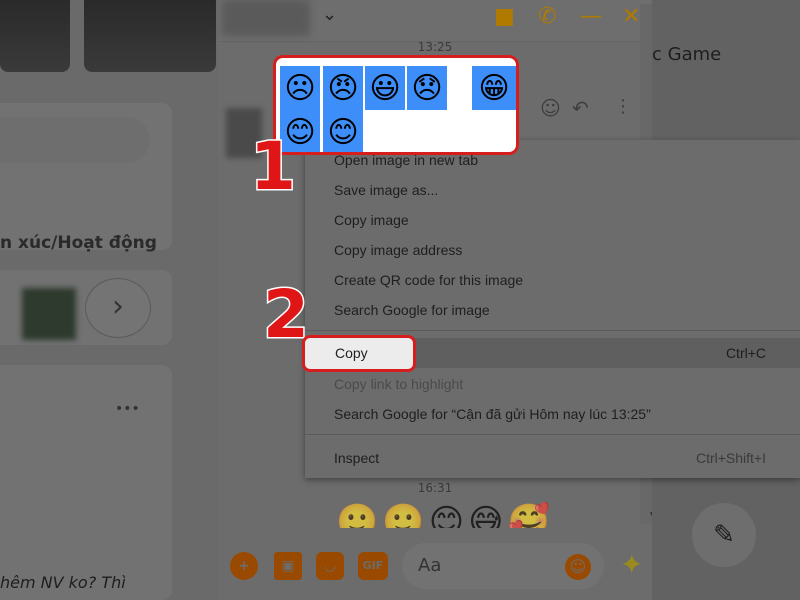 This screenshot has height=600, width=800. What do you see at coordinates (427, 88) in the screenshot?
I see `emoji-tile: 😞` at bounding box center [427, 88].